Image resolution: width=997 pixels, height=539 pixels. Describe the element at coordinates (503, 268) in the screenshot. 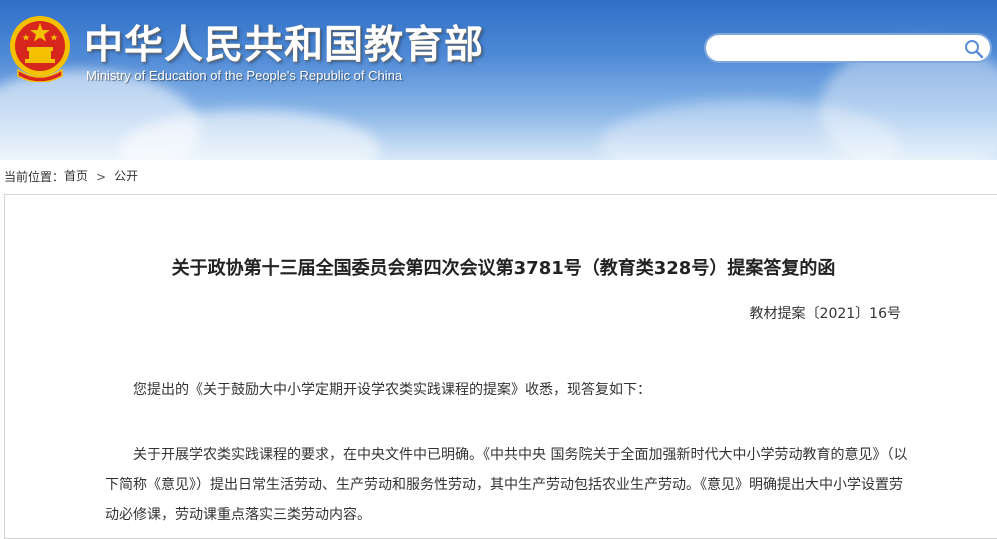

I see `document-title: 关于政协第十三届全国委员会第四次会议第3781号（教育类328号）提案答复的函` at that location.